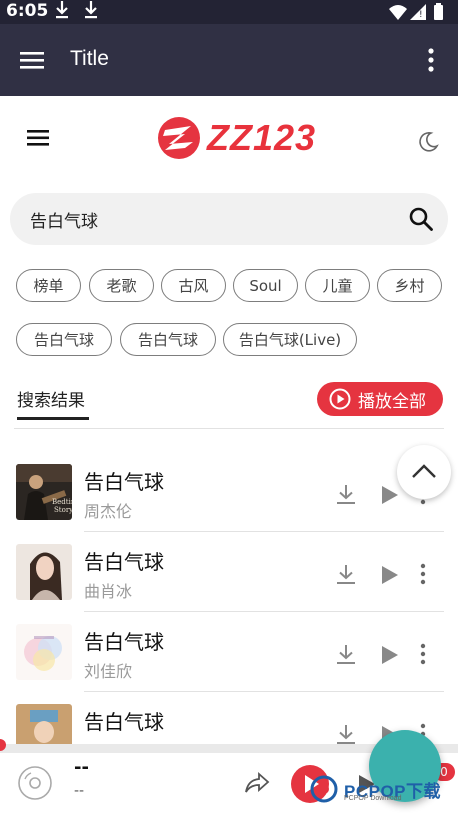 The height and width of the screenshot is (820, 458). Describe the element at coordinates (229, 428) in the screenshot. I see `divider` at that location.